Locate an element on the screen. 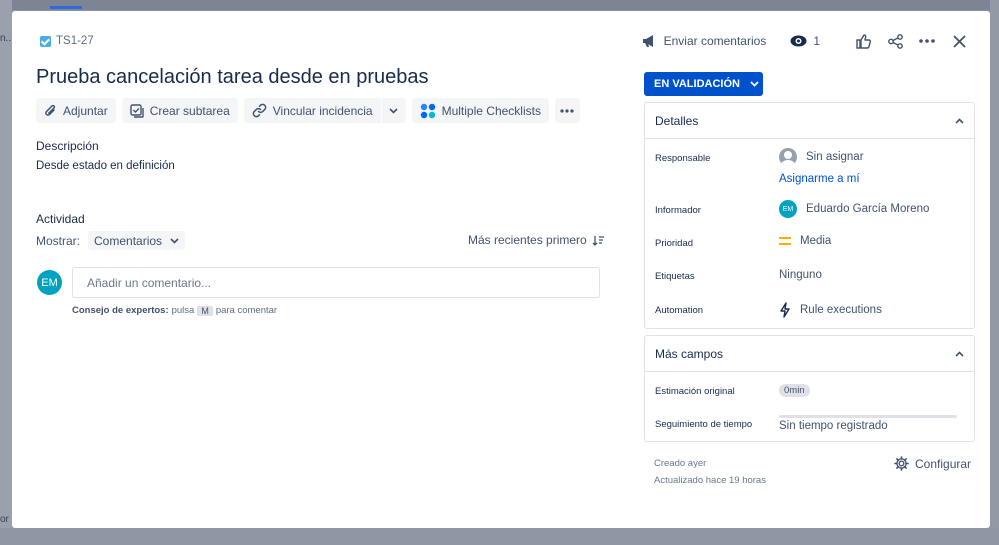  link-issue-dropdown is located at coordinates (393, 110).